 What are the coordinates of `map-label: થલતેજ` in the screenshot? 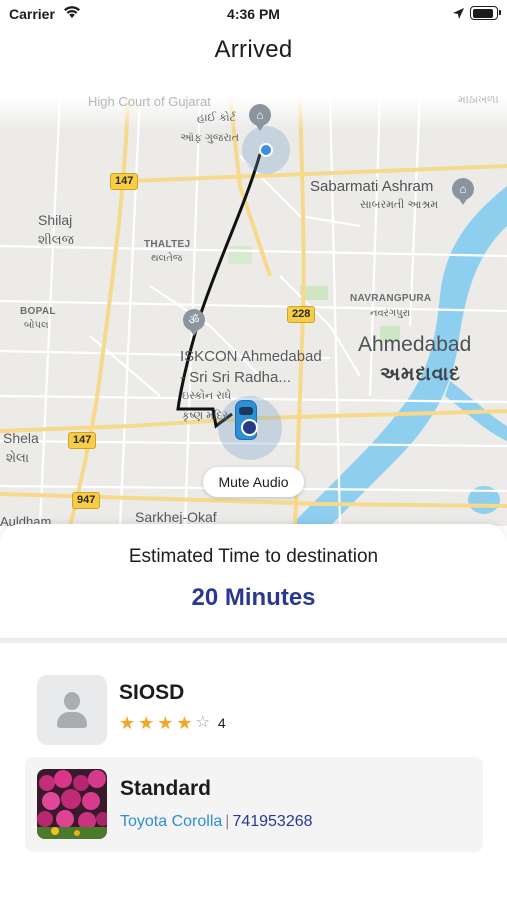 It's located at (167, 258).